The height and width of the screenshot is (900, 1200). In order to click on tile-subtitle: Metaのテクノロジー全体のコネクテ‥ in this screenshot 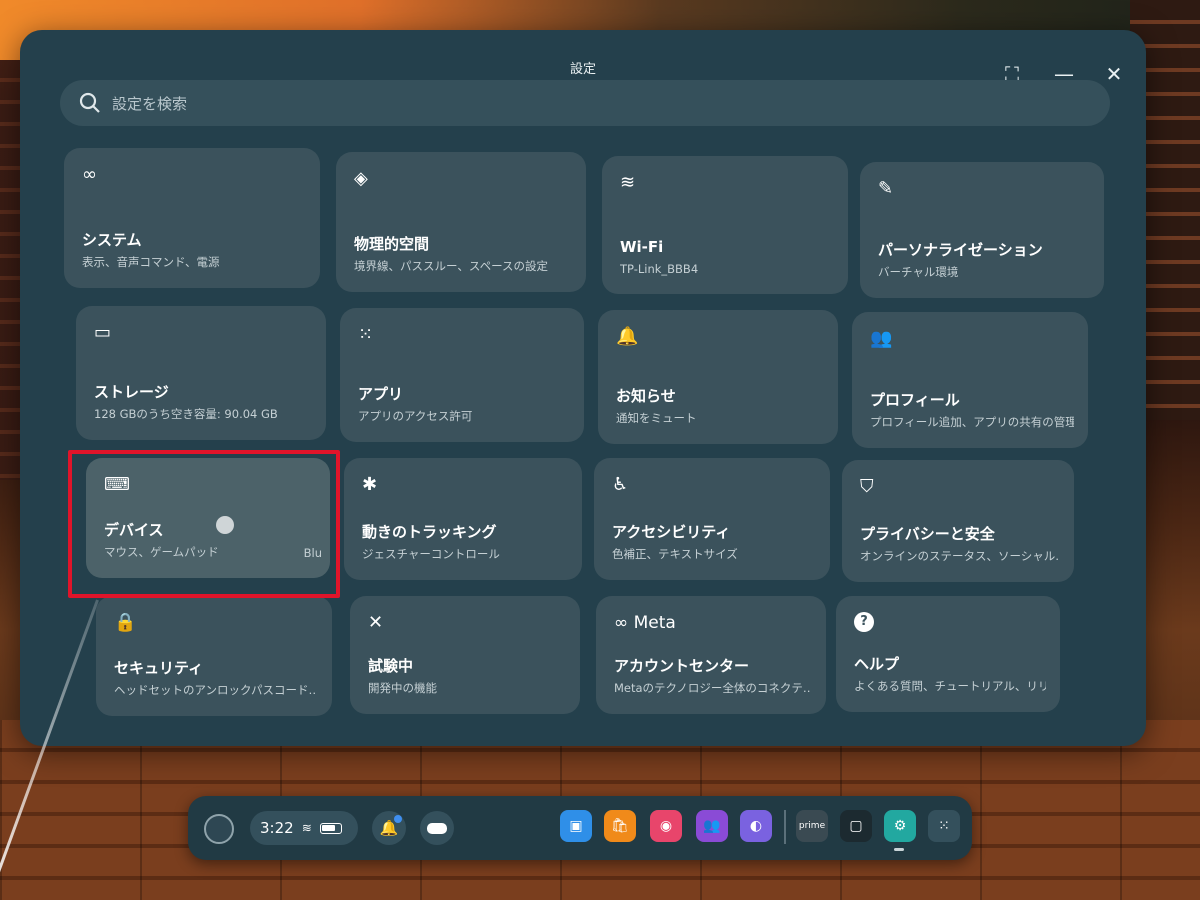, I will do `click(712, 688)`.